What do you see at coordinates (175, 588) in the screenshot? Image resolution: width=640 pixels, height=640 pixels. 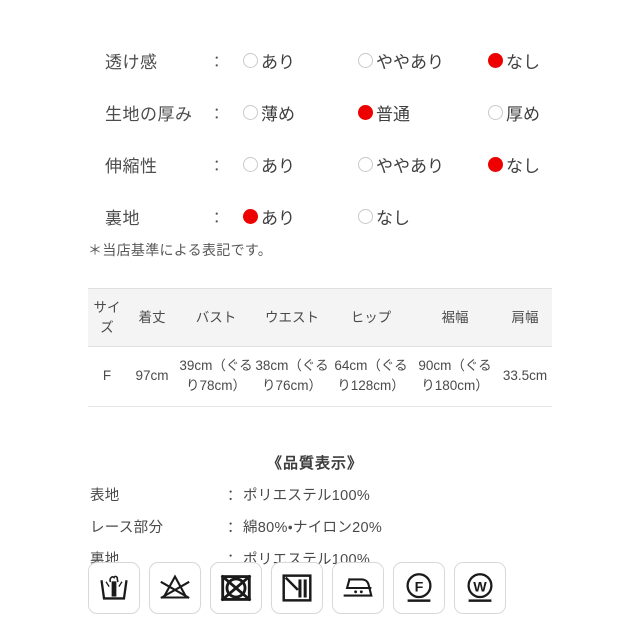 I see `do-not-bleach-icon` at bounding box center [175, 588].